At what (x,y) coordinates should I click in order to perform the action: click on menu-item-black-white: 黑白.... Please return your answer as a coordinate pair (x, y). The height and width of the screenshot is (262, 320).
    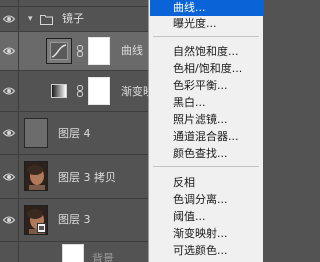
    Looking at the image, I should click on (189, 102).